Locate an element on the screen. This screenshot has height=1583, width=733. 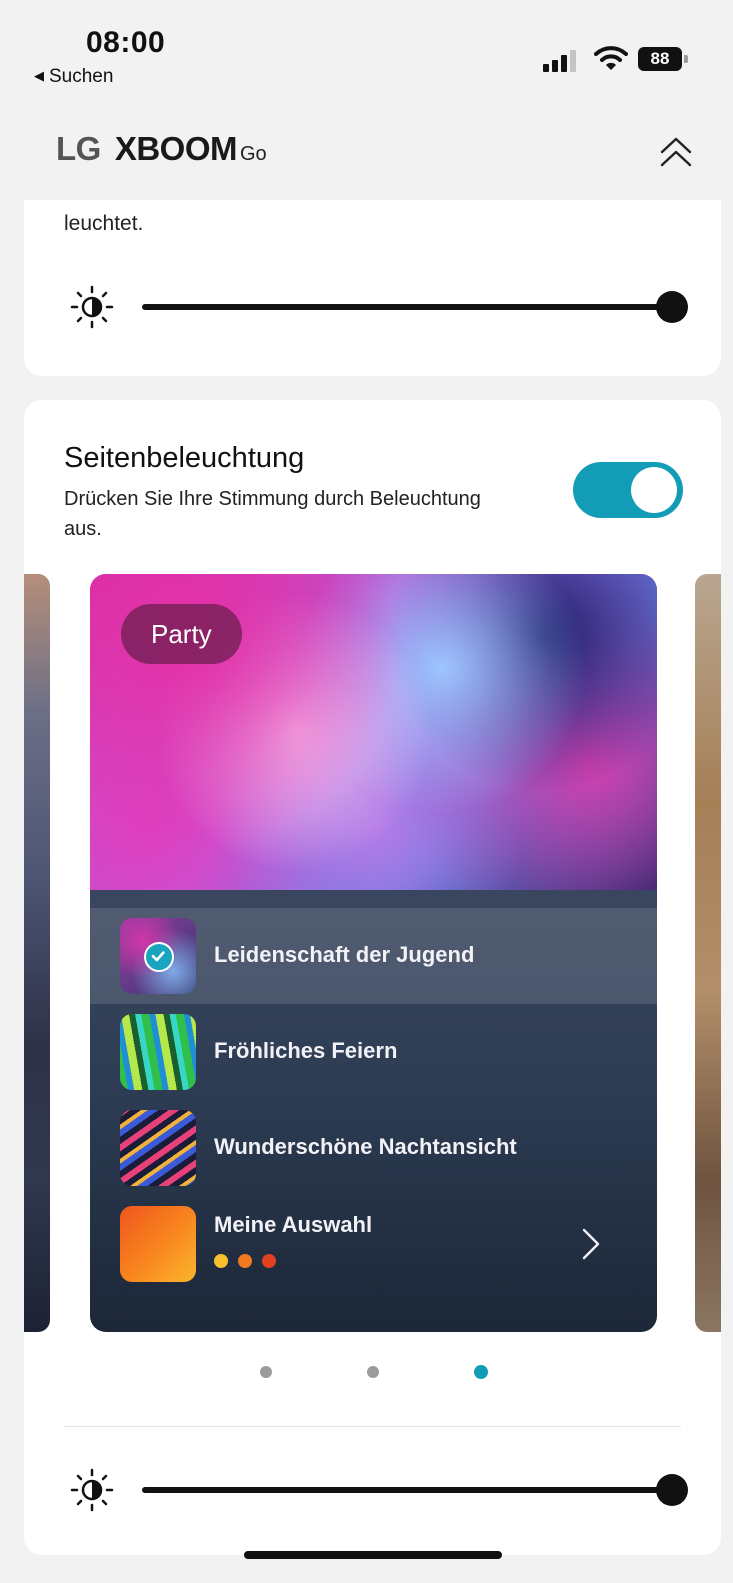
brand-logo: LG XBOOM Go is located at coordinates (161, 149).